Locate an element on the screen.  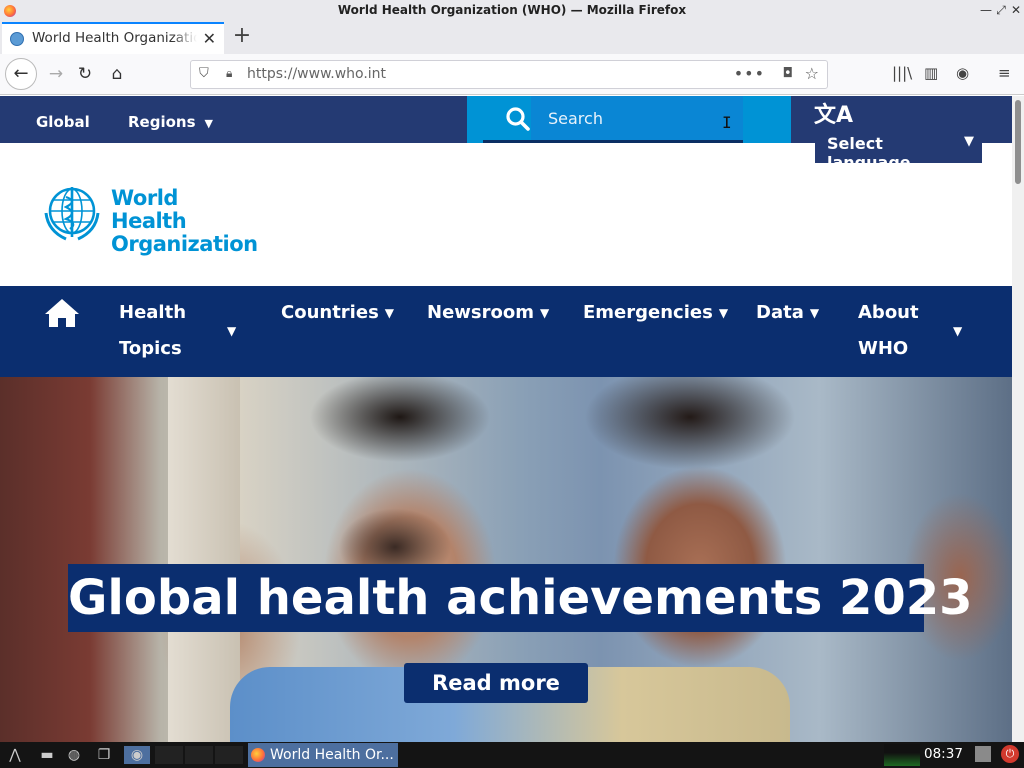
clock: 08:37 is located at coordinates (943, 754).